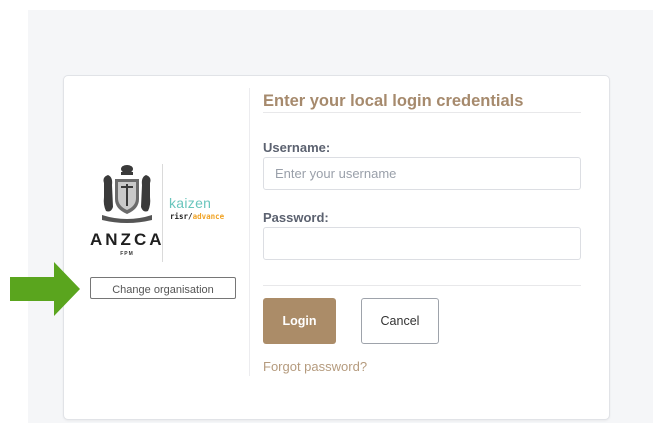 The width and height of the screenshot is (653, 423). What do you see at coordinates (162, 213) in the screenshot?
I see `logo-divider` at bounding box center [162, 213].